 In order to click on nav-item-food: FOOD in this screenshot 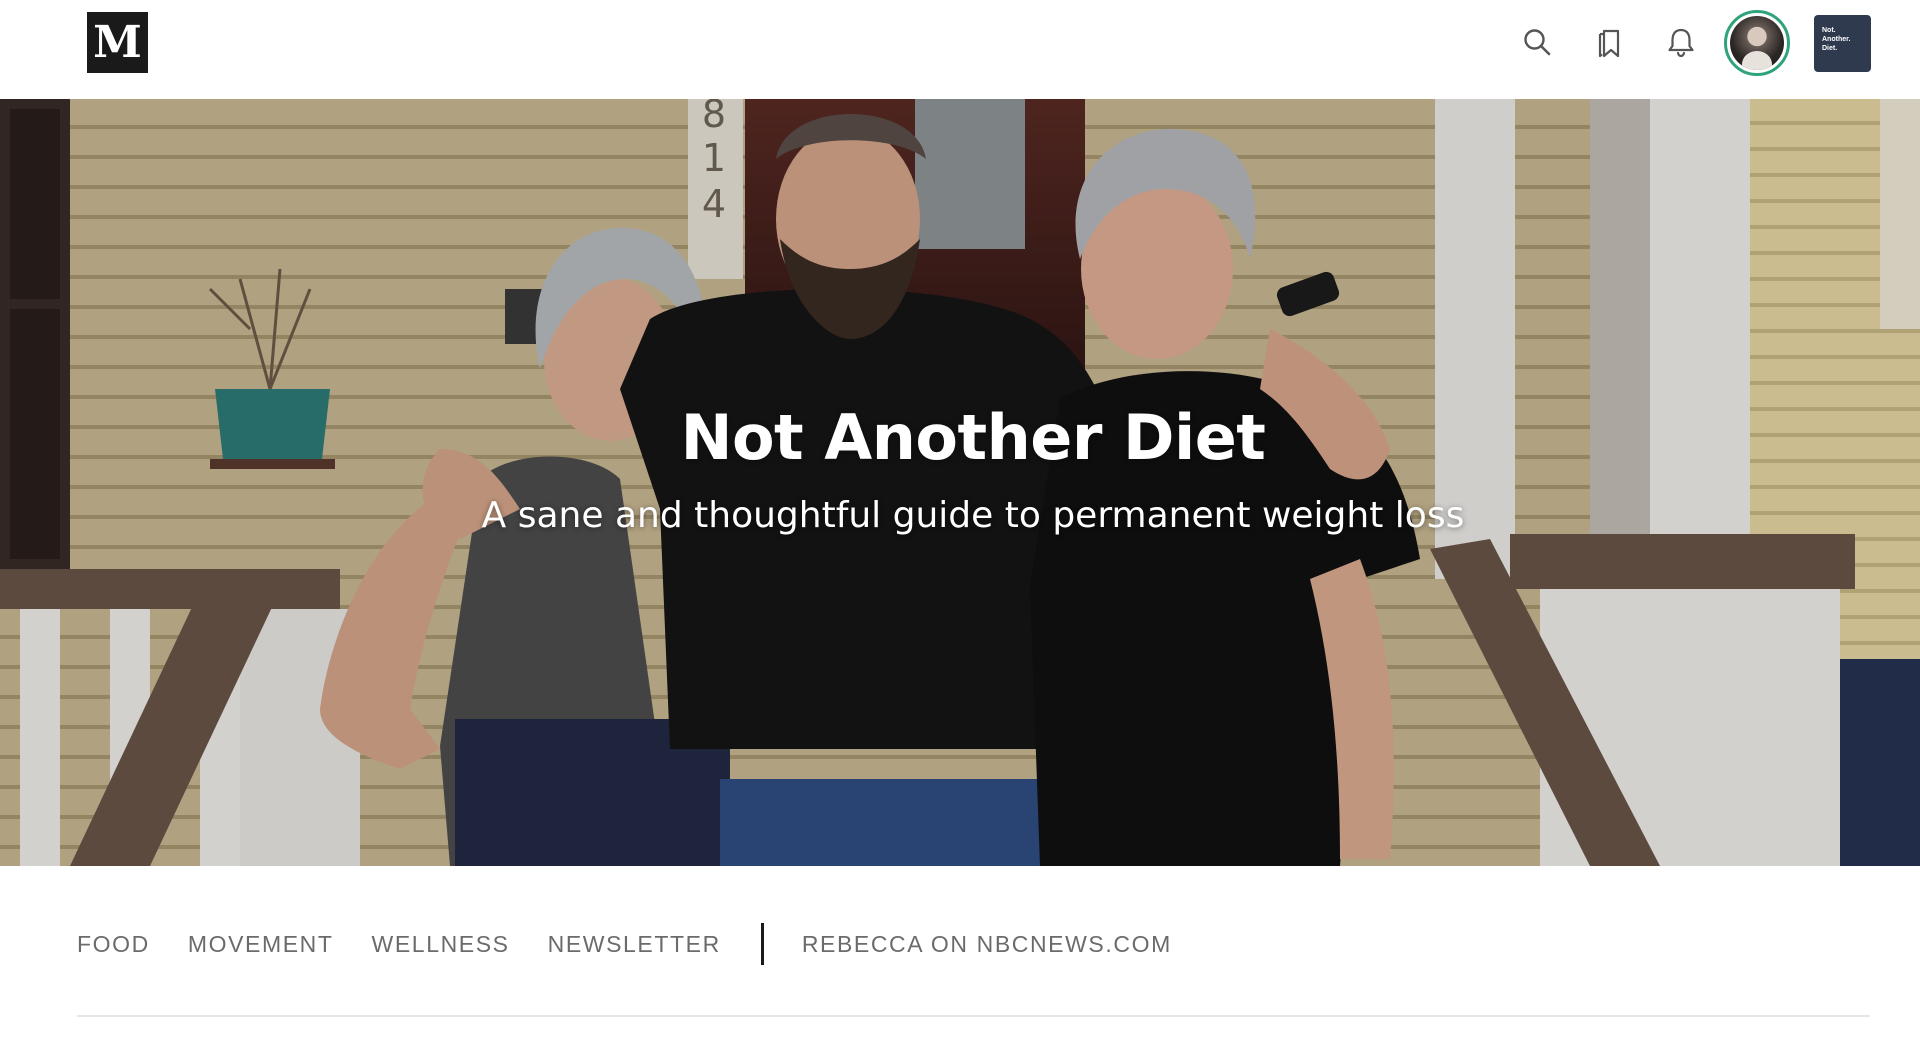, I will do `click(113, 944)`.